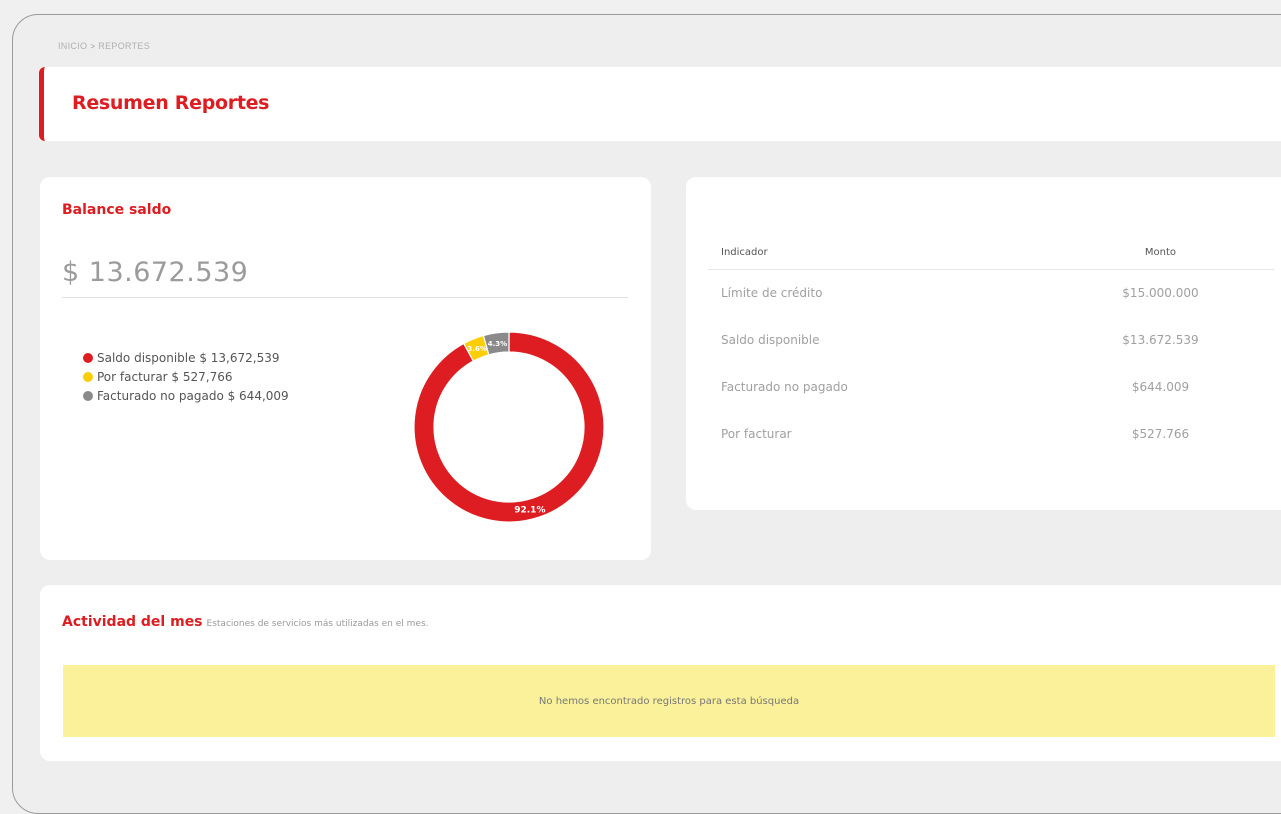 Image resolution: width=1281 pixels, height=814 pixels. Describe the element at coordinates (1160, 339) in the screenshot. I see `amount-cell: $13.672.539` at that location.